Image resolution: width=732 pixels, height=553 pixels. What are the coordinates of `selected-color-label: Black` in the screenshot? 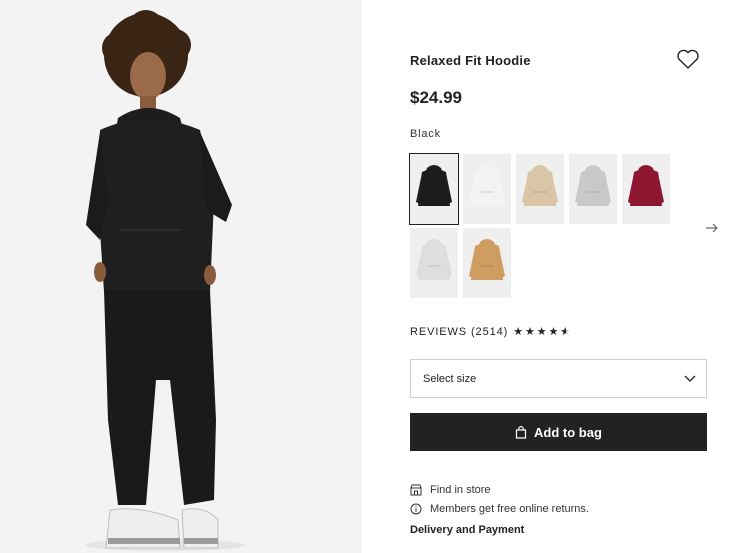 It's located at (425, 134).